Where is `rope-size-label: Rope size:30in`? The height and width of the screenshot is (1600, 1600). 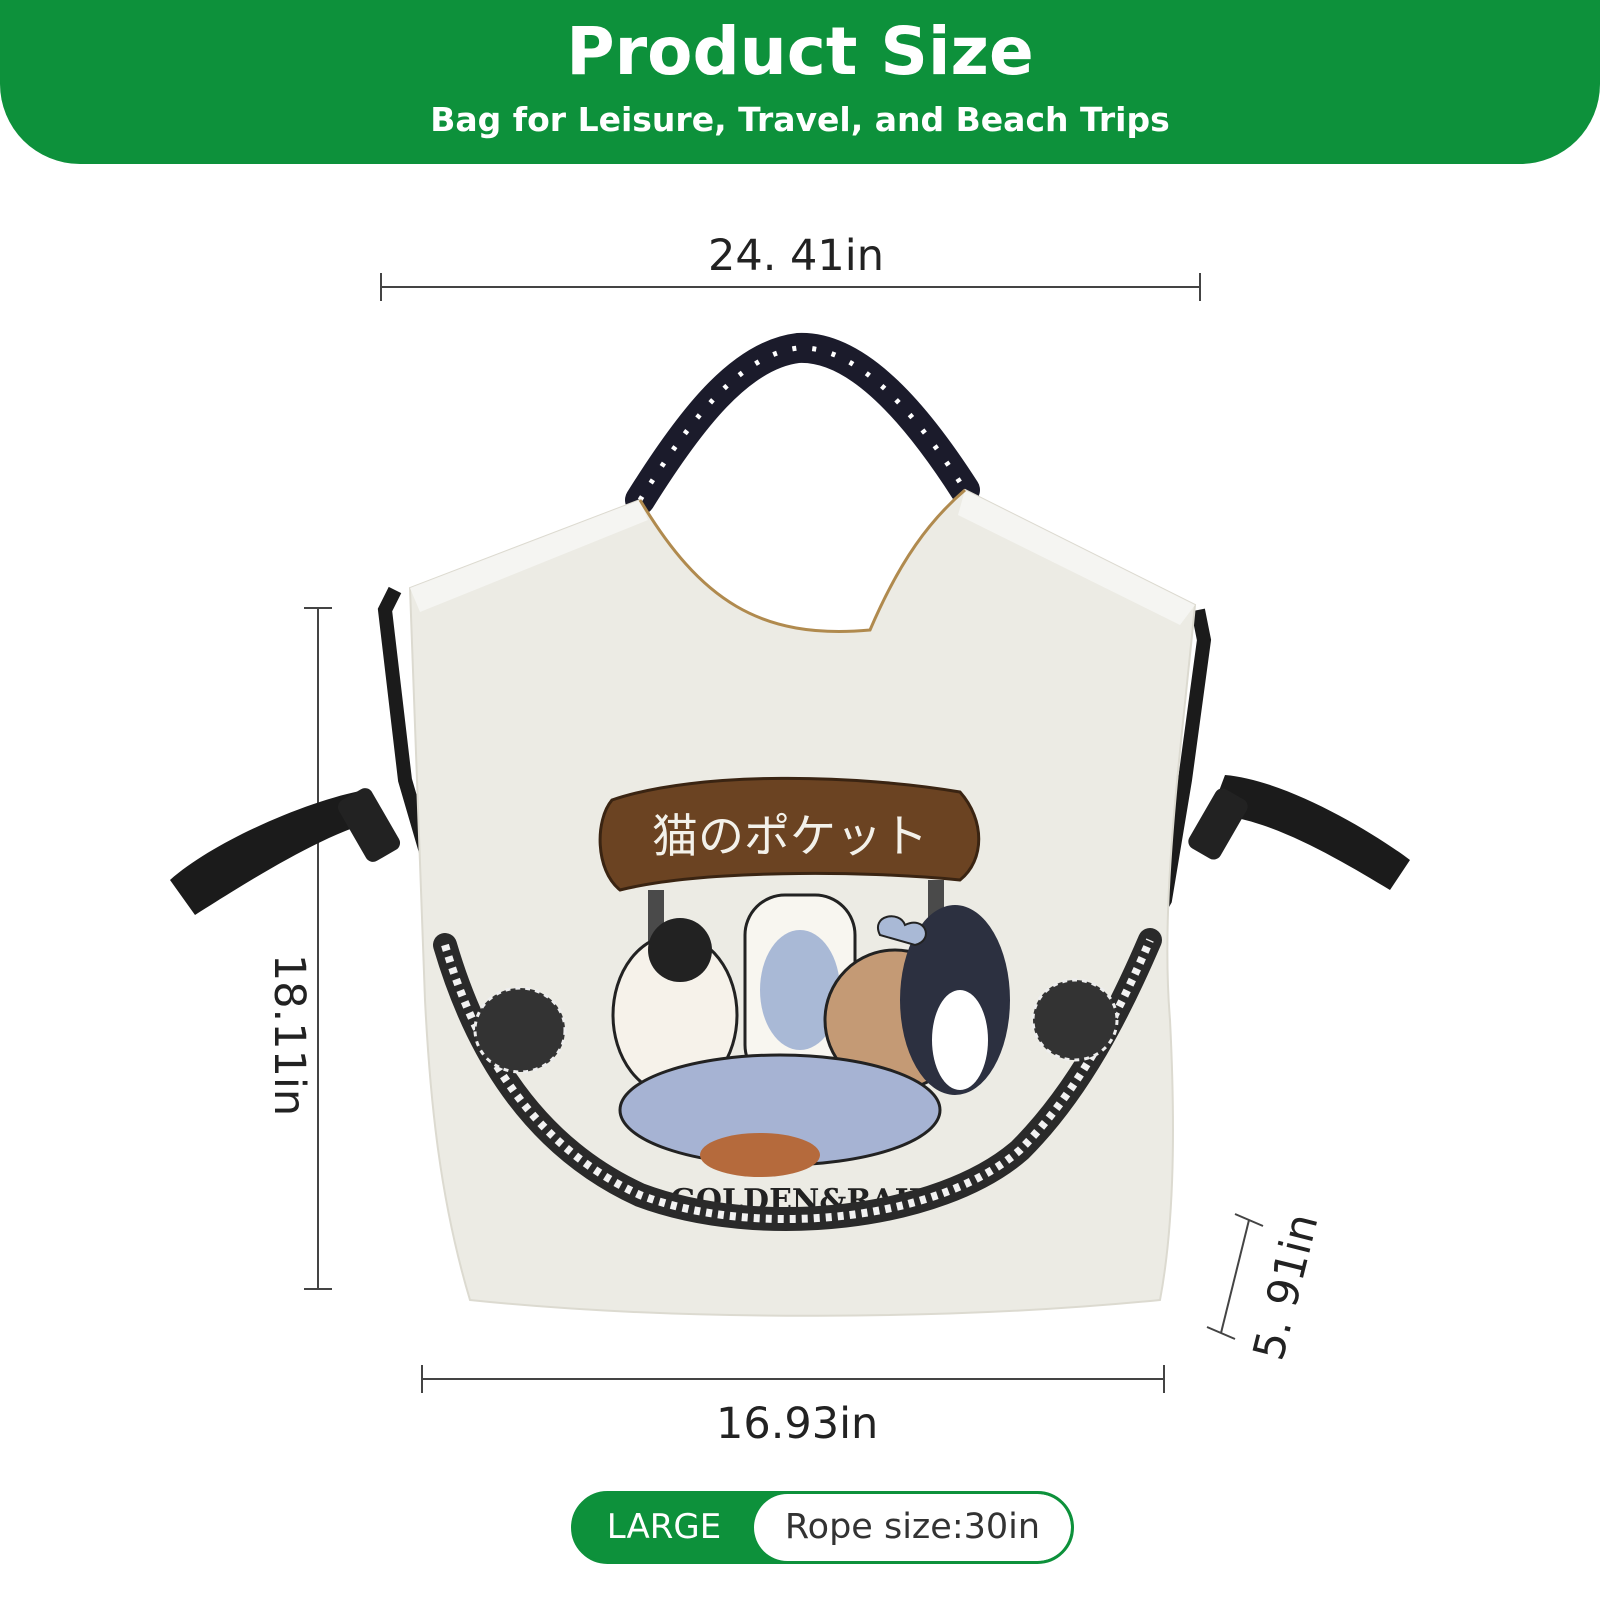
rope-size-label: Rope size:30in is located at coordinates (912, 1527).